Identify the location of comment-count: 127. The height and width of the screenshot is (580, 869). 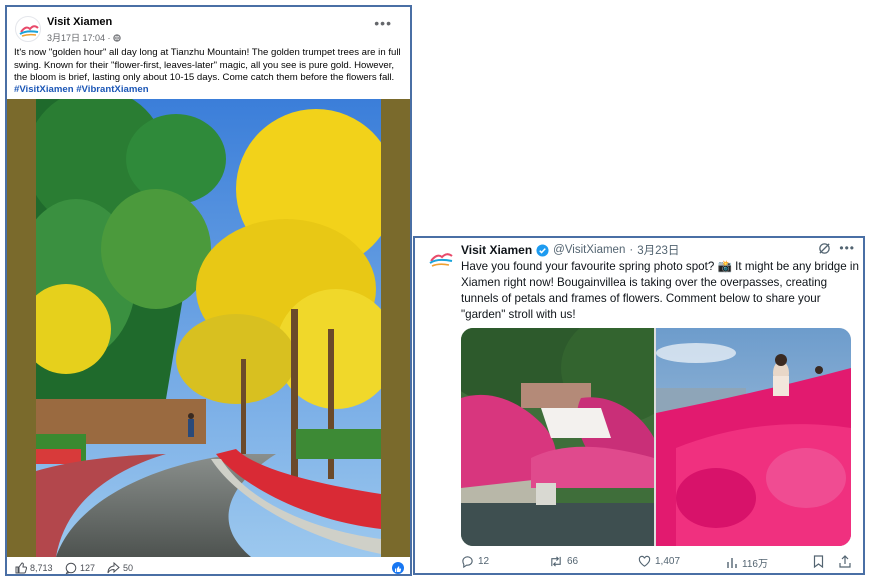
(80, 568).